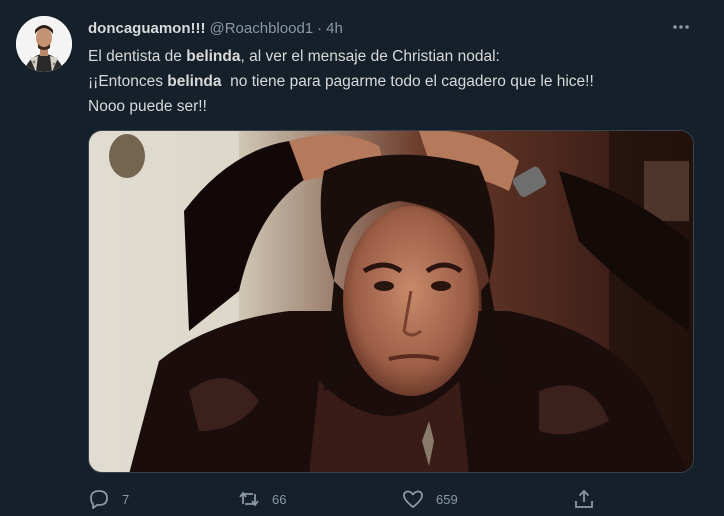 The height and width of the screenshot is (516, 724). Describe the element at coordinates (430, 499) in the screenshot. I see `like-button: 659` at that location.